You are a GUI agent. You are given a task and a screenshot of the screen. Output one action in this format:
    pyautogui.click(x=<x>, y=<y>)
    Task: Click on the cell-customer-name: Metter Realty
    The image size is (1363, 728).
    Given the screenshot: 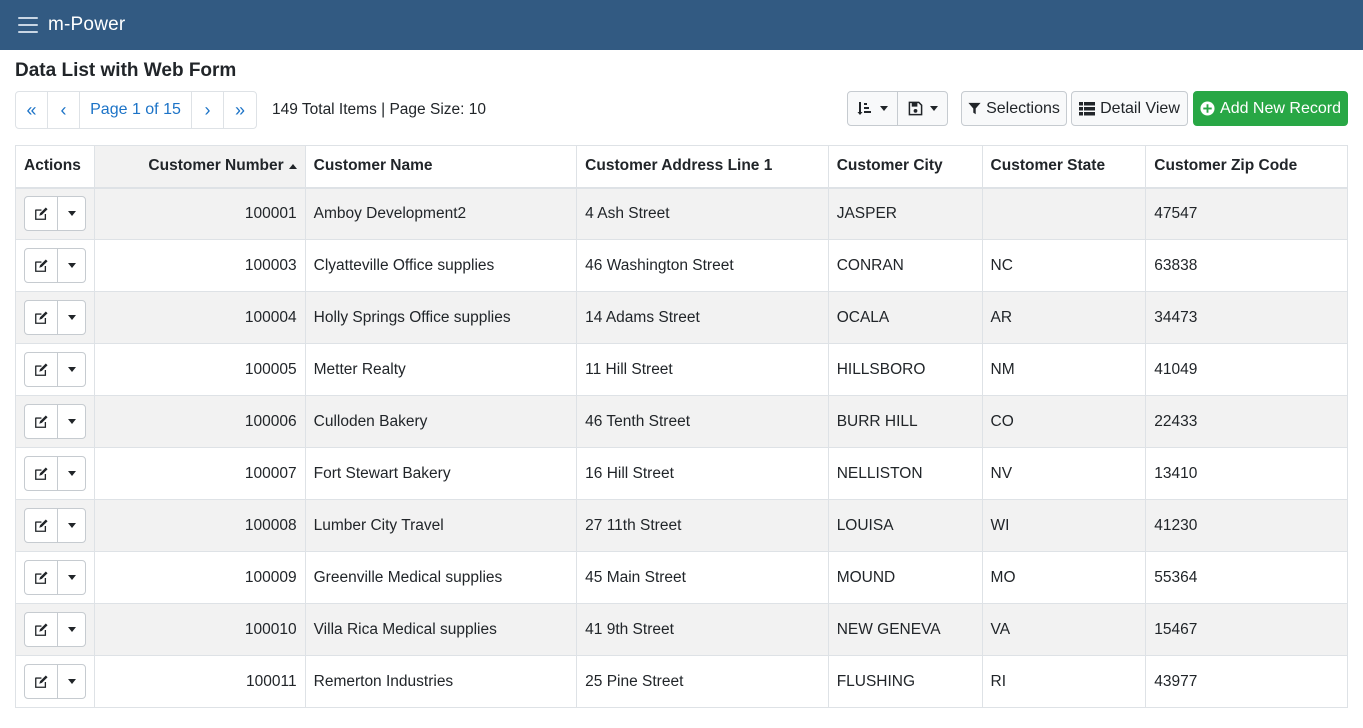 What is the action you would take?
    pyautogui.click(x=441, y=369)
    